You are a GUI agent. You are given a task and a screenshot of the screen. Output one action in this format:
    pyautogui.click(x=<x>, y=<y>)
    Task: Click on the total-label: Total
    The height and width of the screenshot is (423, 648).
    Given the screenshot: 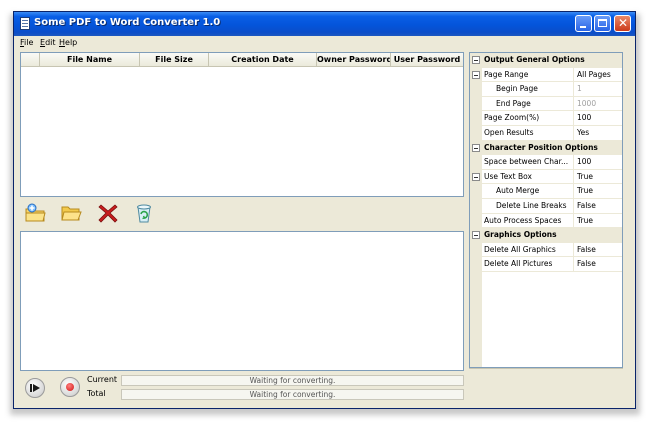 What is the action you would take?
    pyautogui.click(x=96, y=393)
    